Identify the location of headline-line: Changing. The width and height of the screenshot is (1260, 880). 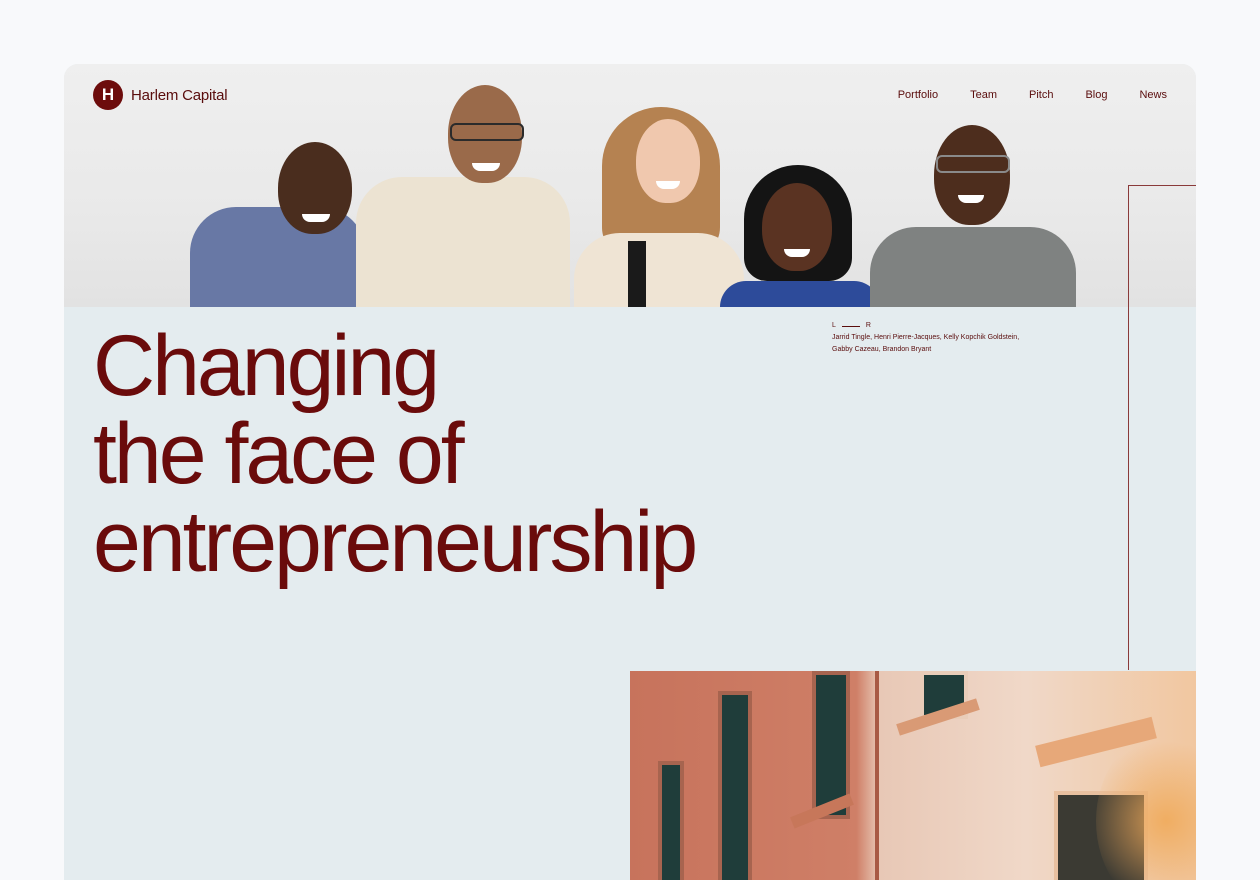
(266, 366).